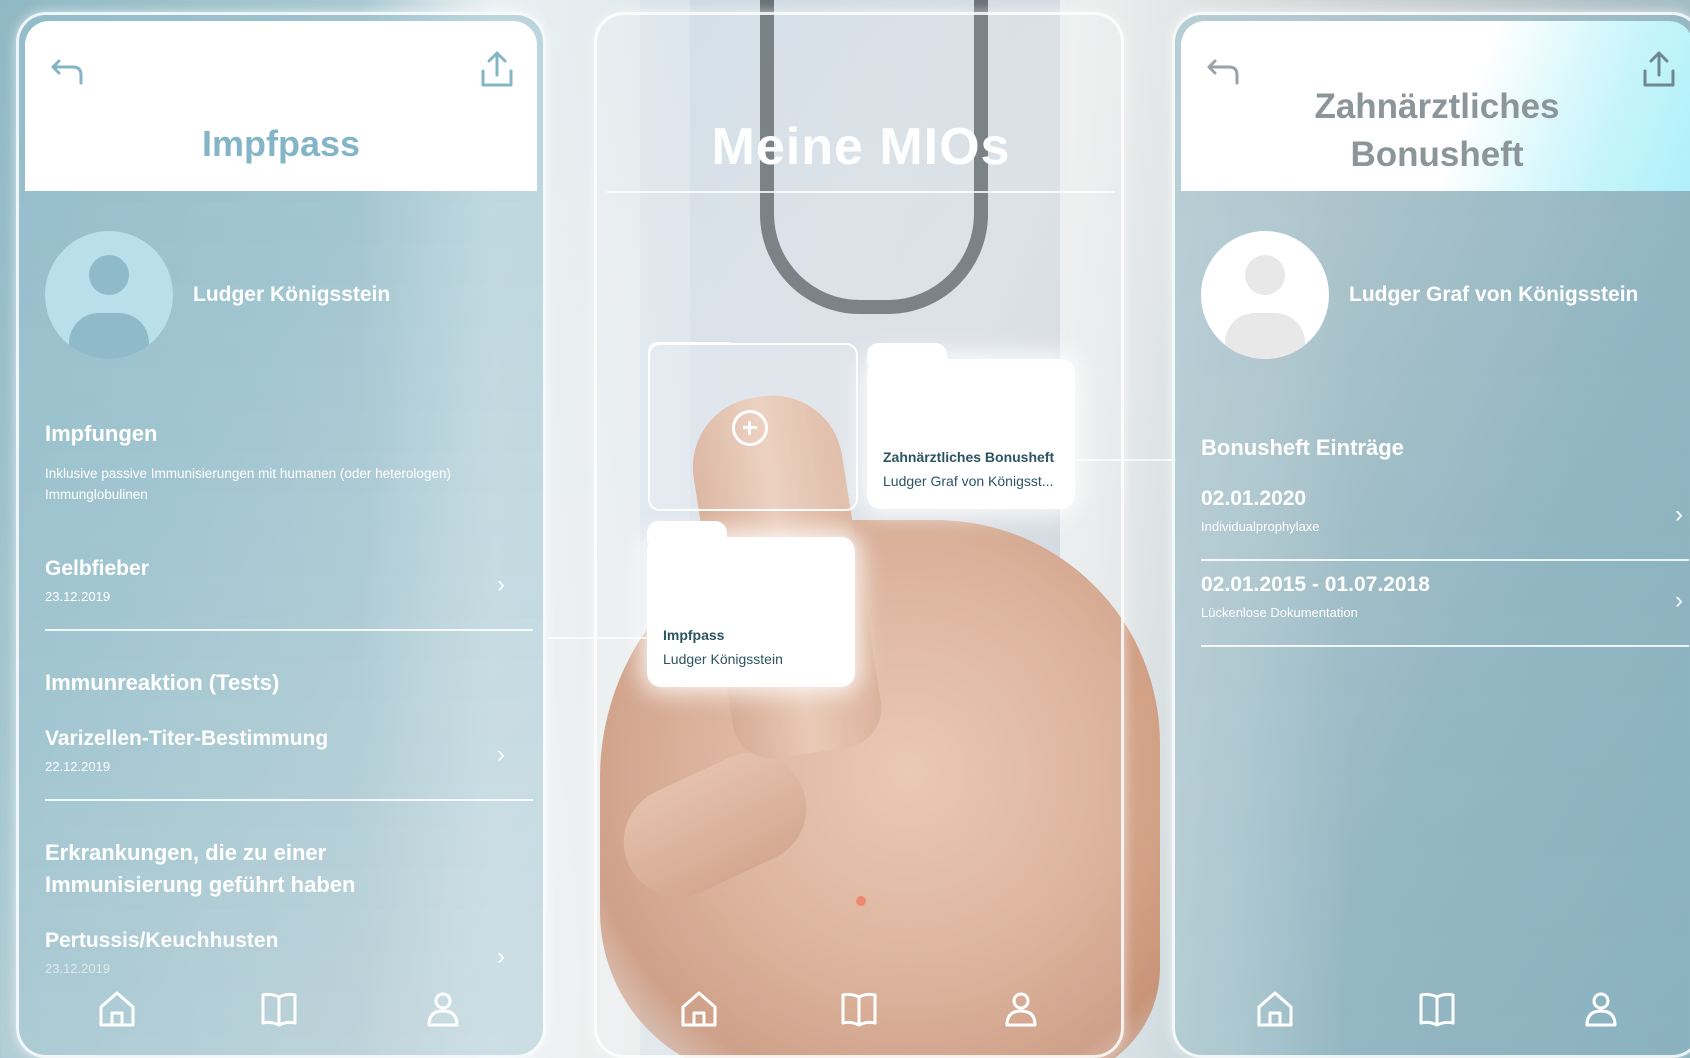  I want to click on plus-icon, so click(750, 428).